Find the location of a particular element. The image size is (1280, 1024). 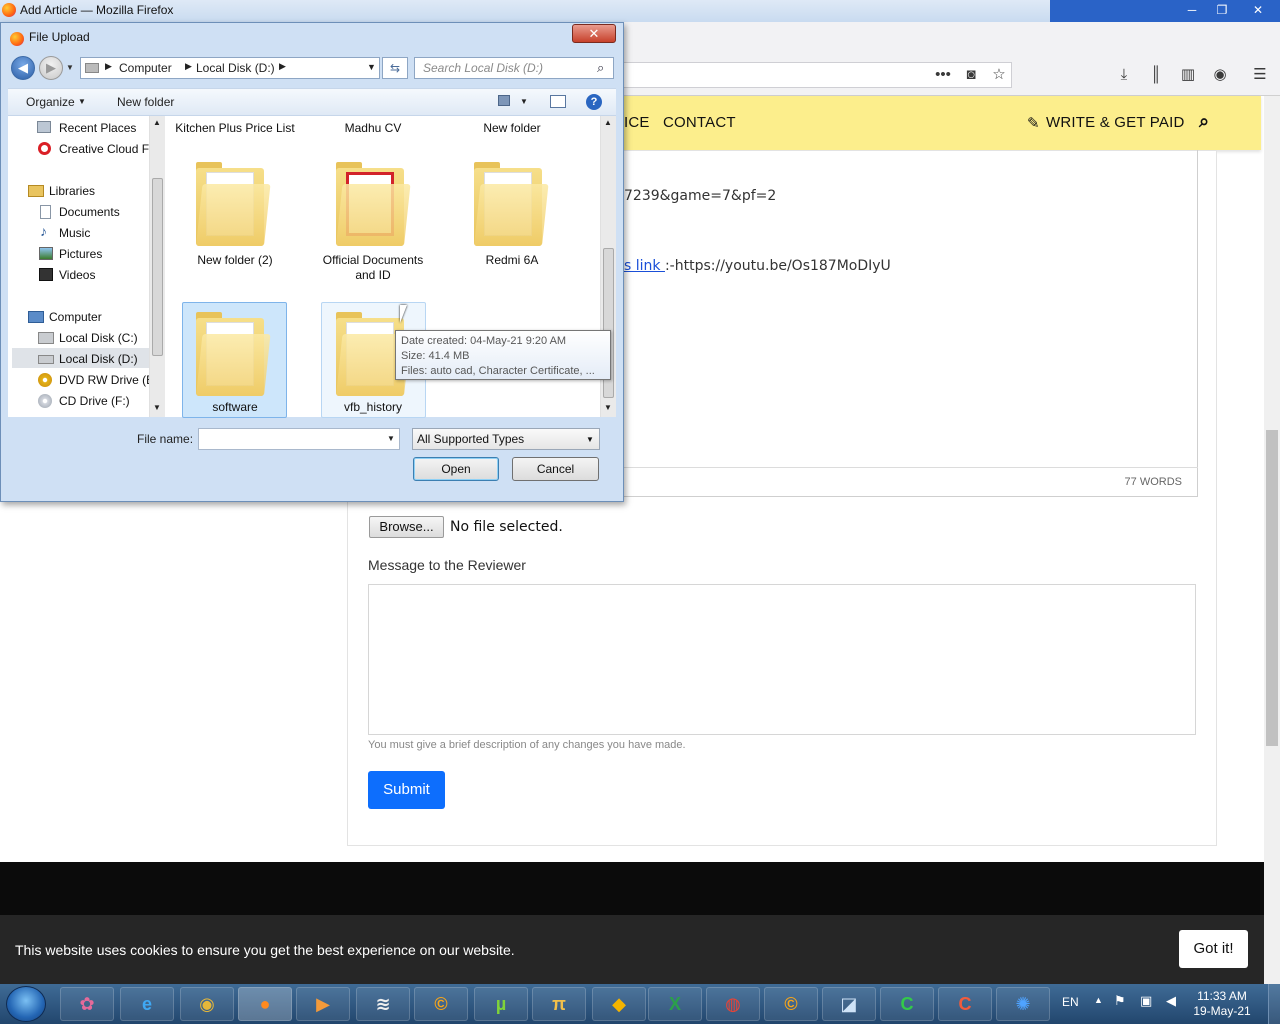

folder-label-madhu: Madhu CV is located at coordinates (373, 128).